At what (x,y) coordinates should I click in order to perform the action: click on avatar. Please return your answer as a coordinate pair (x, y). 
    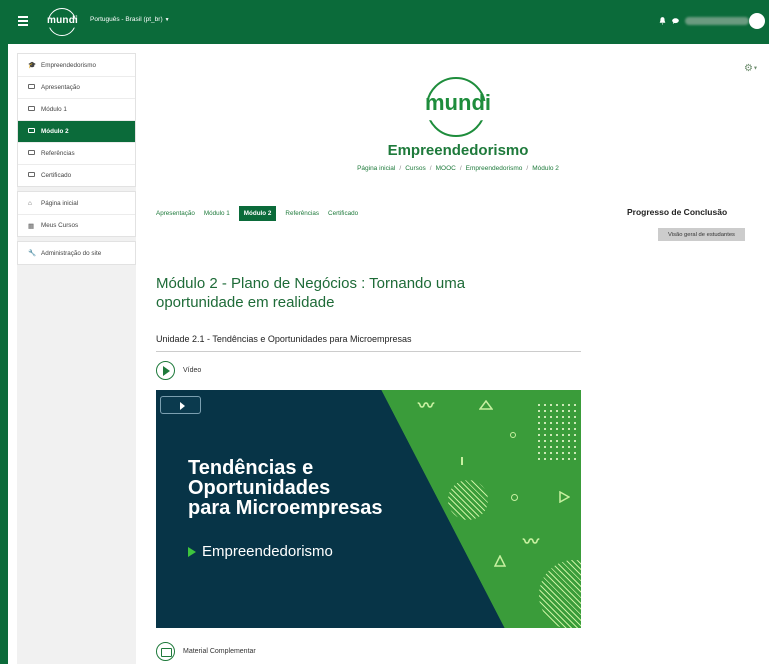
    Looking at the image, I should click on (757, 21).